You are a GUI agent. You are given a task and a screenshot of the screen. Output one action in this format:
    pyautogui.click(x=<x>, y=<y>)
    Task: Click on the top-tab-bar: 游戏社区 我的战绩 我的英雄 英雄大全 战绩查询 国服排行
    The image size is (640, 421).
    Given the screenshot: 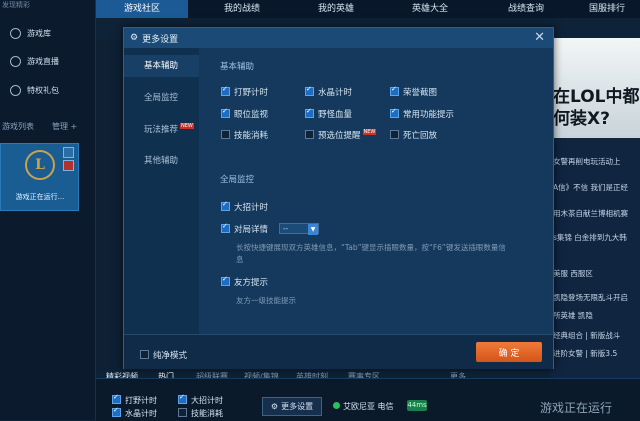 What is the action you would take?
    pyautogui.click(x=368, y=9)
    